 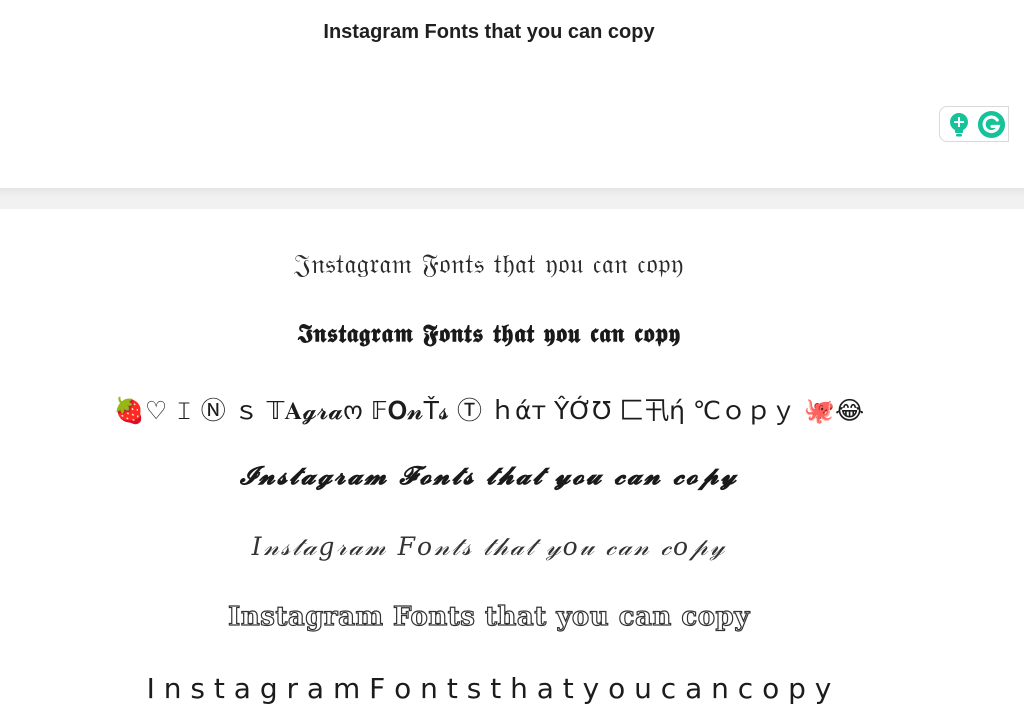 I want to click on font-result-fraktur: 𝔍𝔫𝔰𝔱𝔞𝔤𝔯𝔞𝔪 𝔉𝔬𝔫𝔱𝔰 𝔱𝔥𝔞𝔱 𝔶𝔬𝔲 𝔠𝔞𝔫 𝔠𝔬𝔭𝔶, so click(x=489, y=265).